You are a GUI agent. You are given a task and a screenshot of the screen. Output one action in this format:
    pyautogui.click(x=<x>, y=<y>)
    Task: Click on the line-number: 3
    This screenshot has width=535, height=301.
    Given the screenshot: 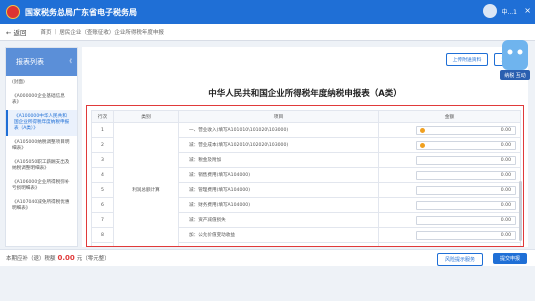 What is the action you would take?
    pyautogui.click(x=102, y=160)
    